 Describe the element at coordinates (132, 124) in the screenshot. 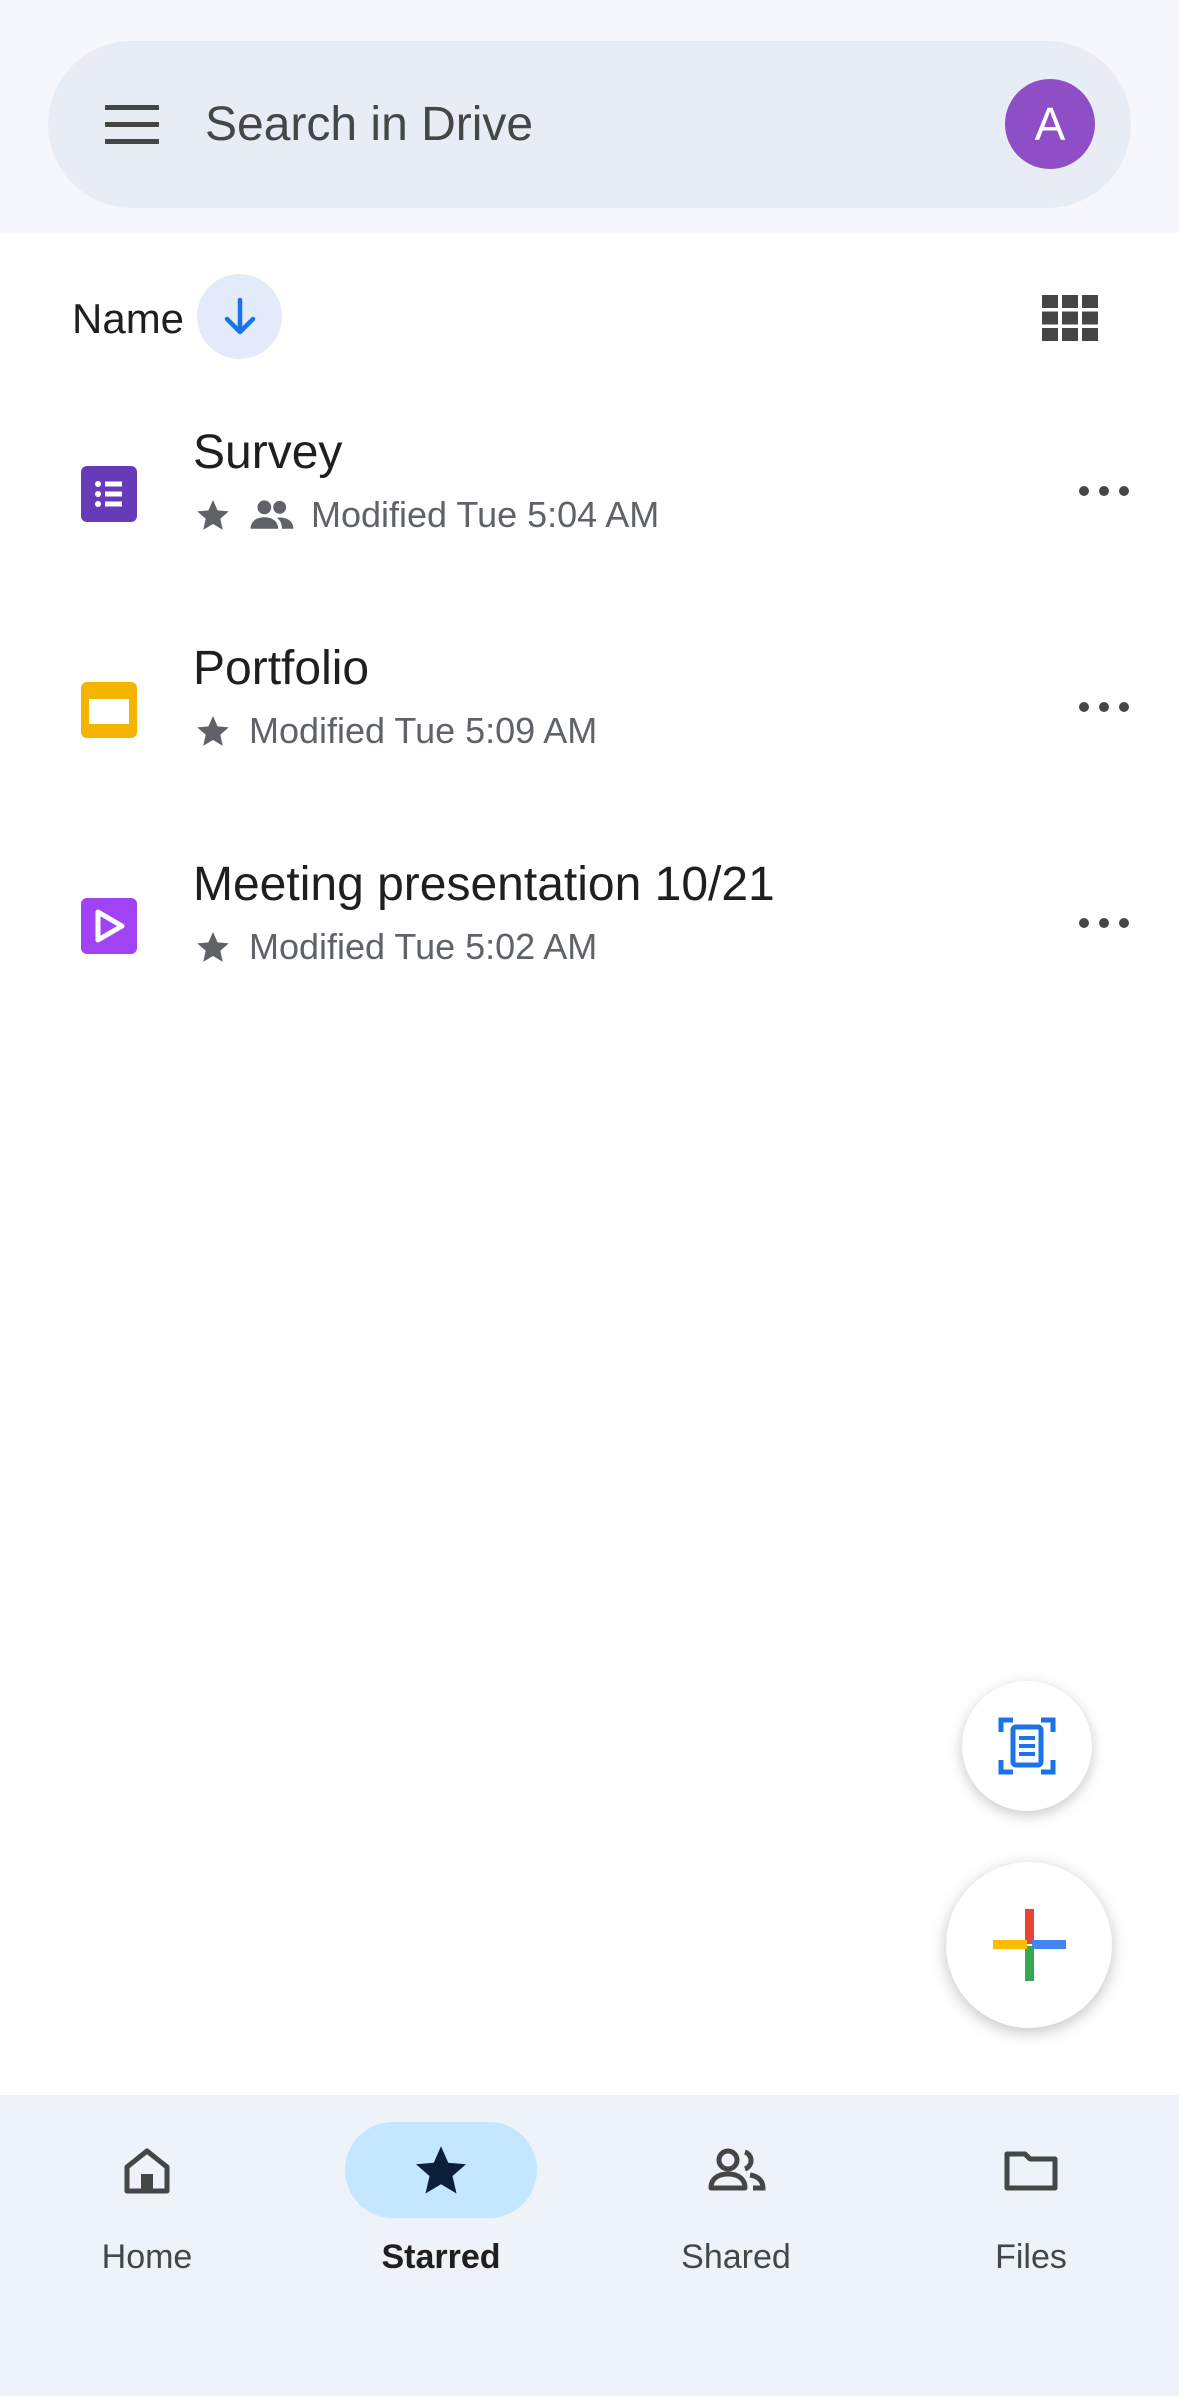

I see `menu-icon` at that location.